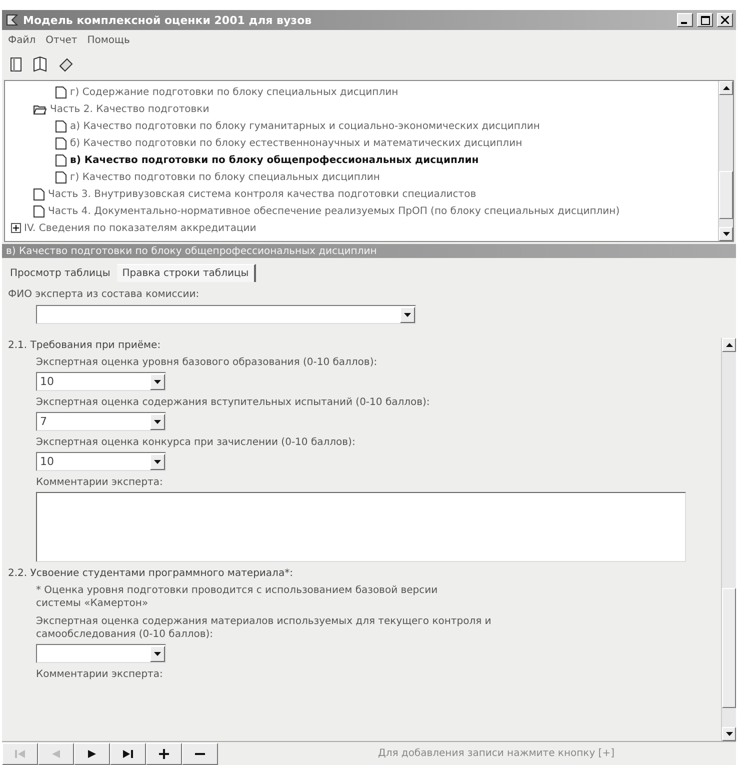  I want to click on tree-item: г) Содержание подготовки по блоку специальных дисциплин, so click(234, 92).